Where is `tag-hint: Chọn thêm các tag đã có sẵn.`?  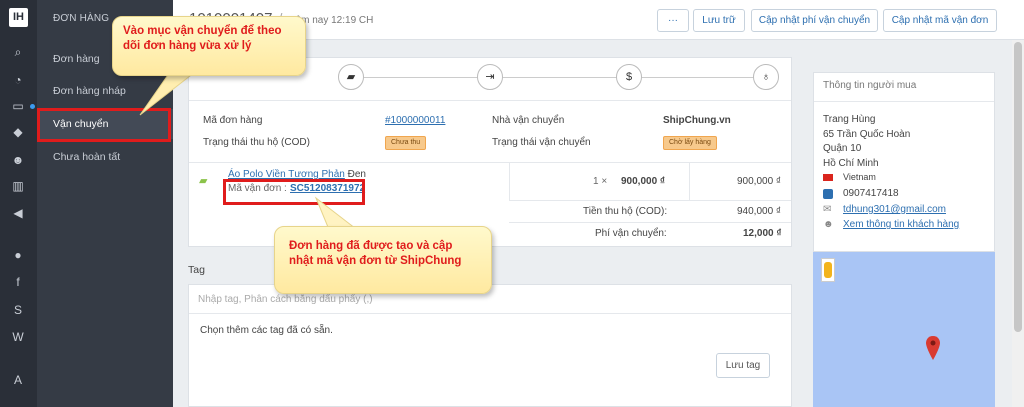 tag-hint: Chọn thêm các tag đã có sẵn. is located at coordinates (266, 330).